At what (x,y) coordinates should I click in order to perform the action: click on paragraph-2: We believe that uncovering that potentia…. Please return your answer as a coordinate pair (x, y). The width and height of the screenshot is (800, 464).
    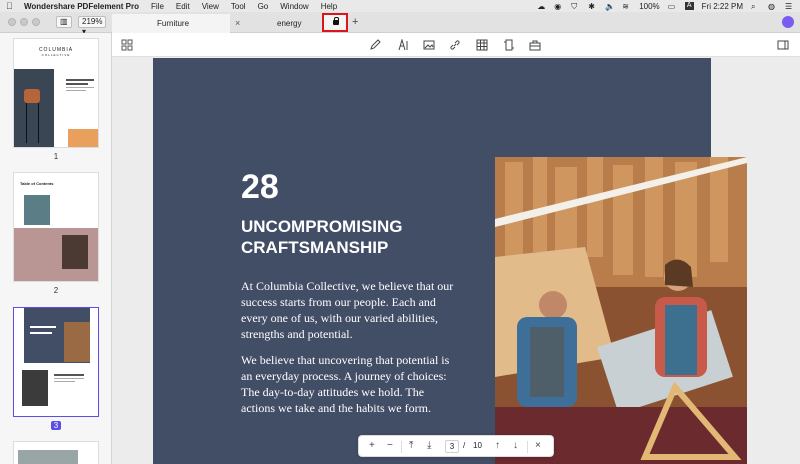
    Looking at the image, I should click on (351, 384).